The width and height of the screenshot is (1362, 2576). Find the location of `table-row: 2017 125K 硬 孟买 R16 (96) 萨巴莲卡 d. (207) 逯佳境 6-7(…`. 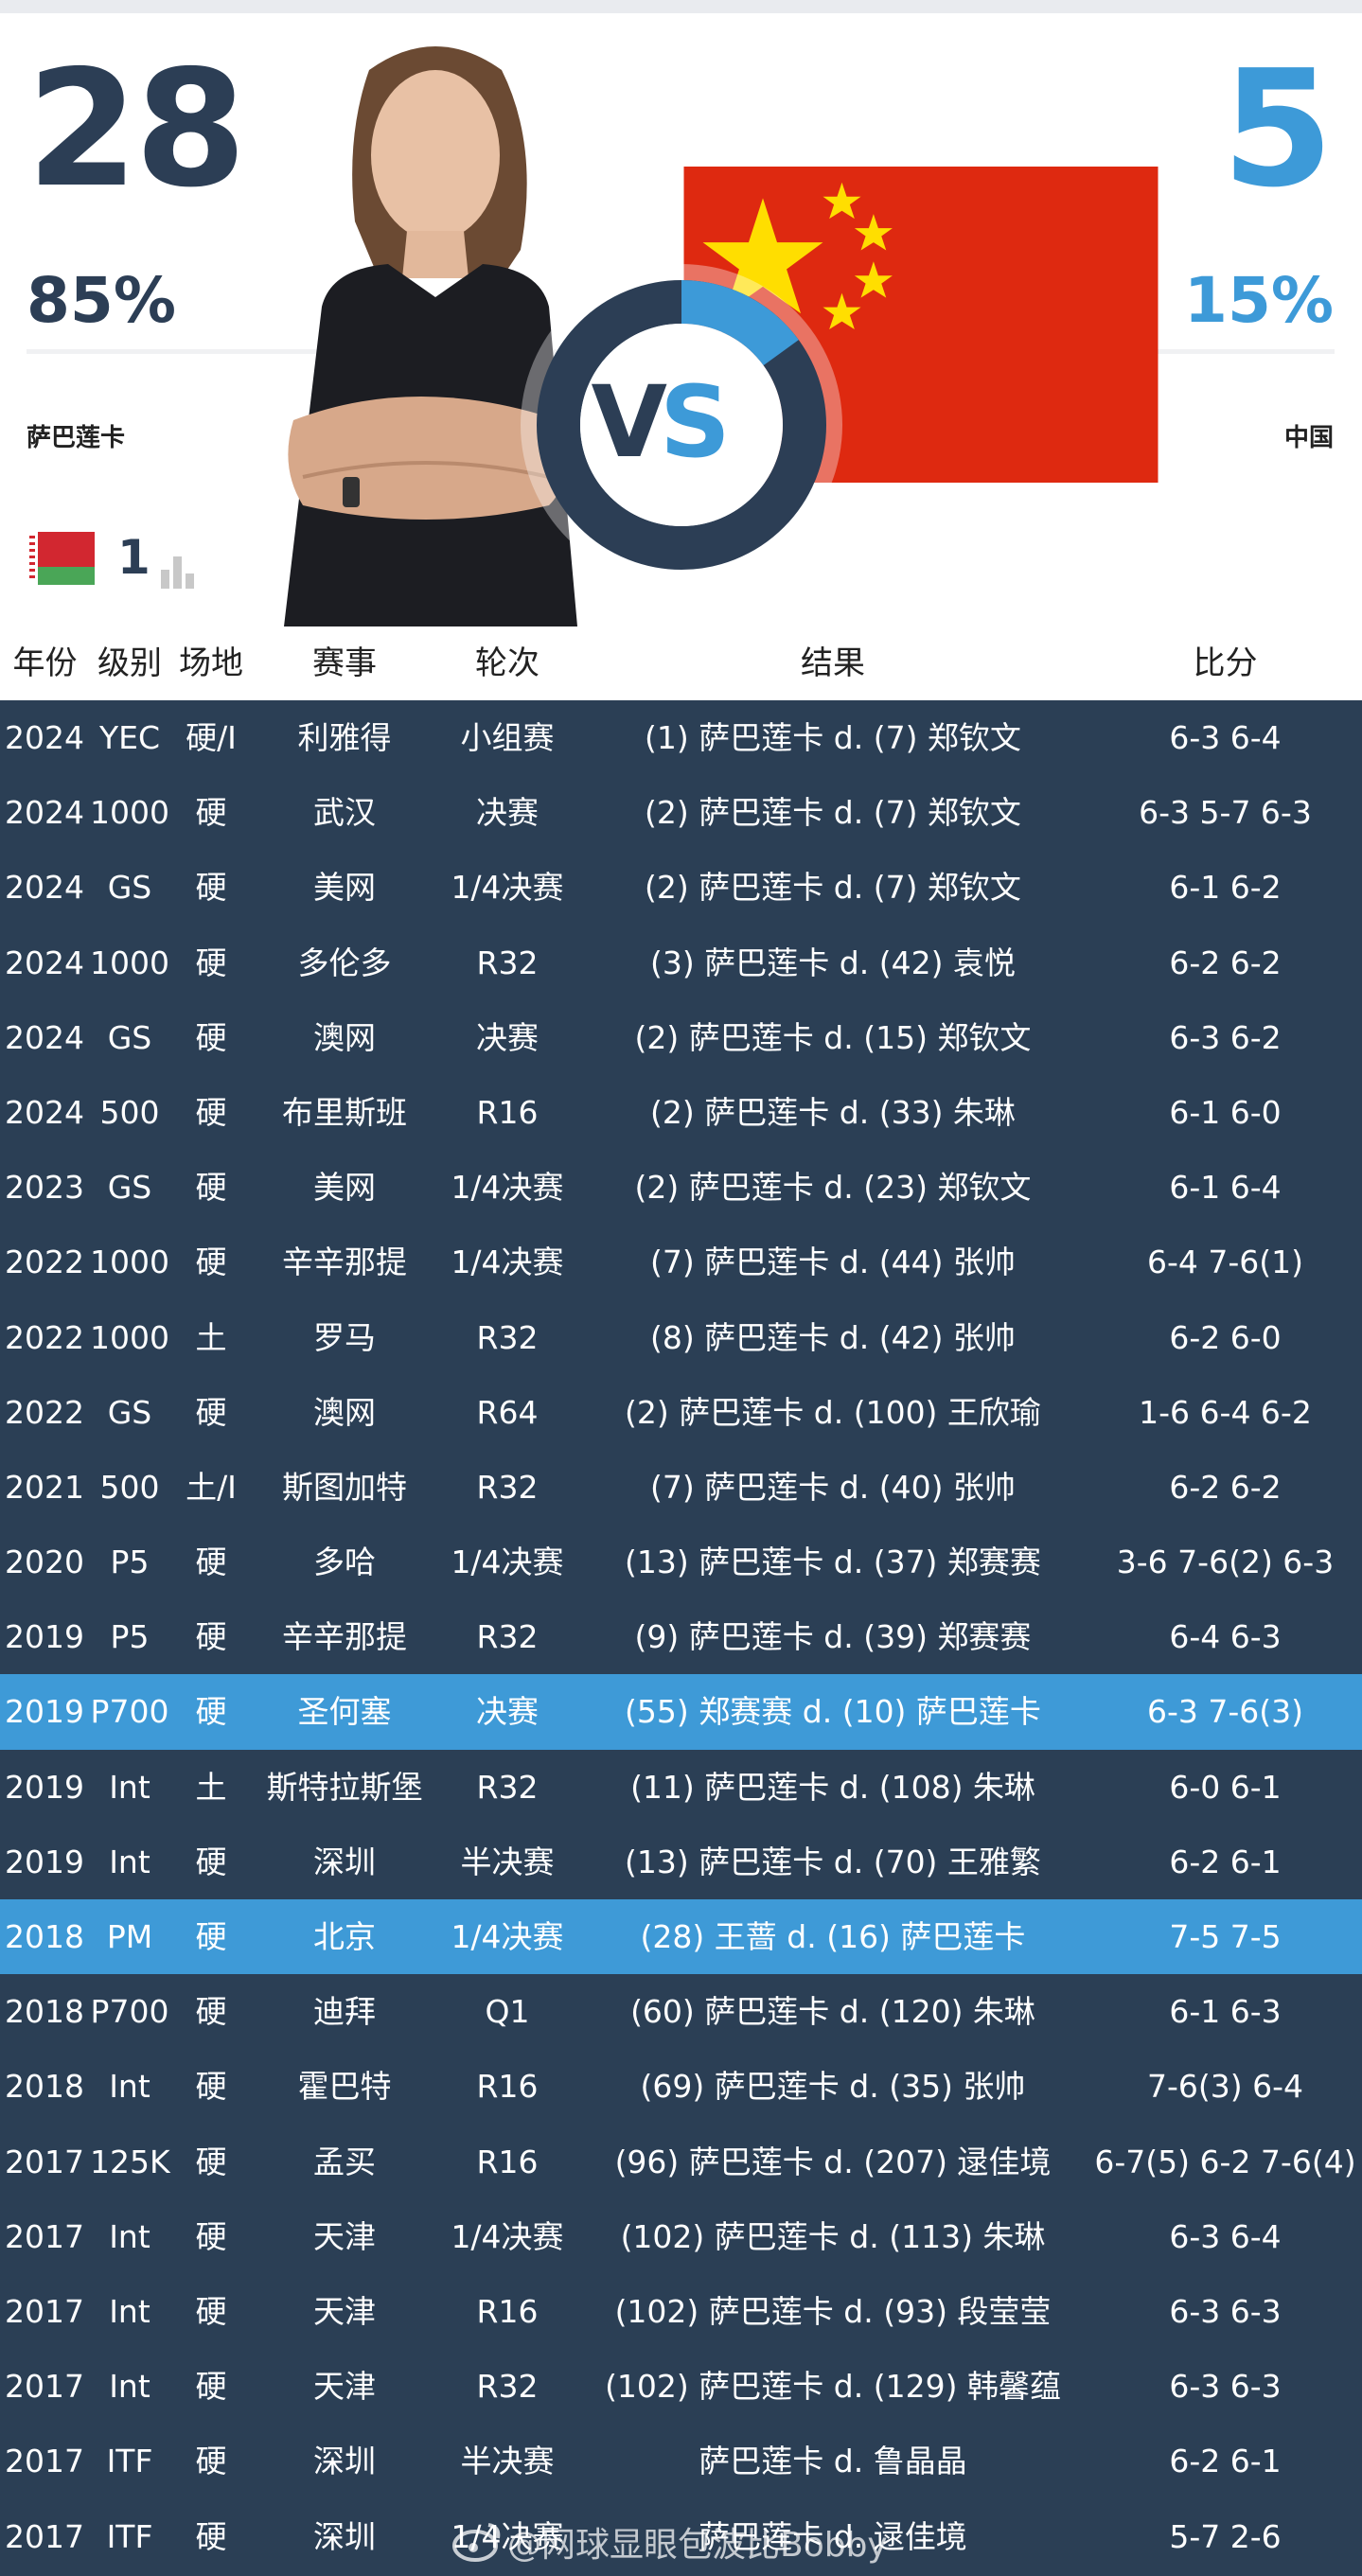

table-row: 2017 125K 硬 孟买 R16 (96) 萨巴莲卡 d. (207) 逯佳境 6-7(… is located at coordinates (681, 2162).